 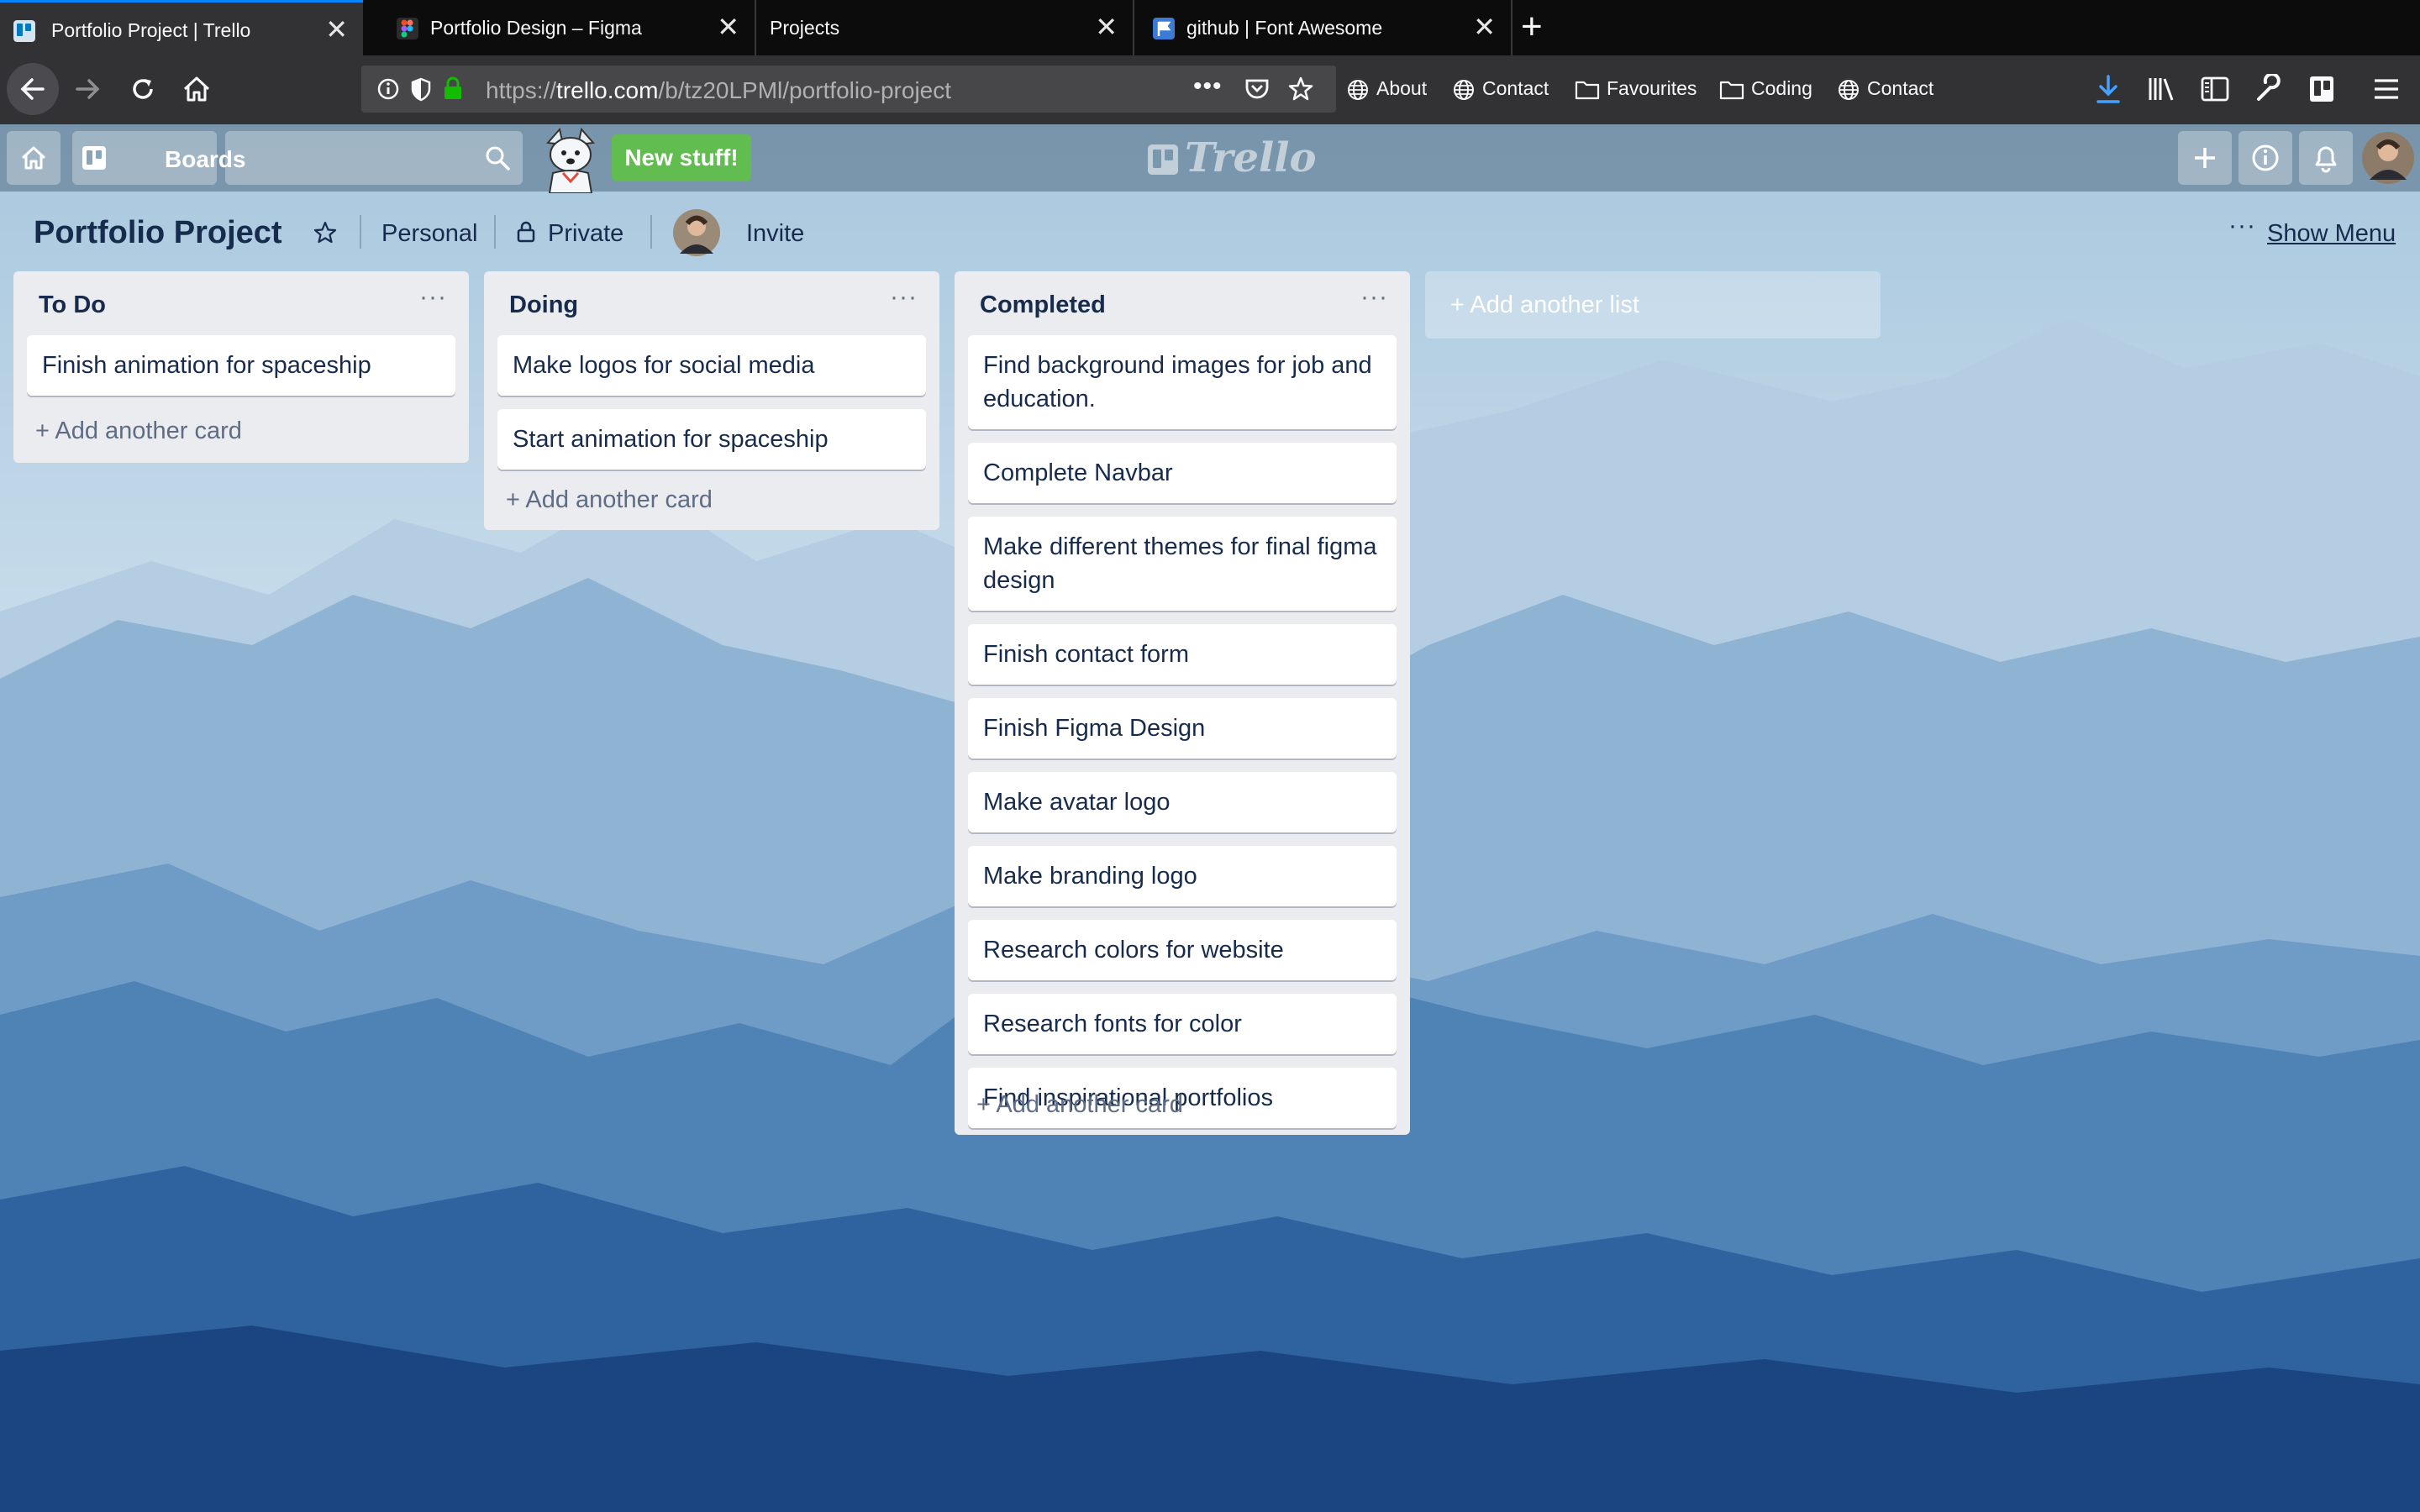 I want to click on tracking-shield-icon, so click(x=421, y=89).